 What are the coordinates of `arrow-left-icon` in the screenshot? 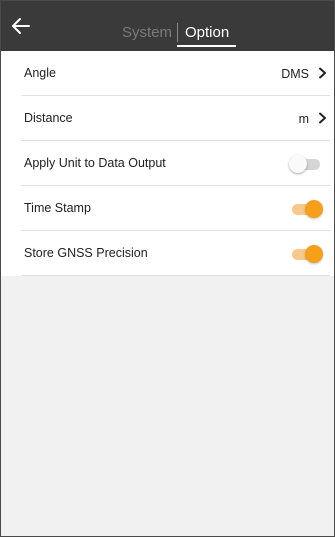 It's located at (21, 26).